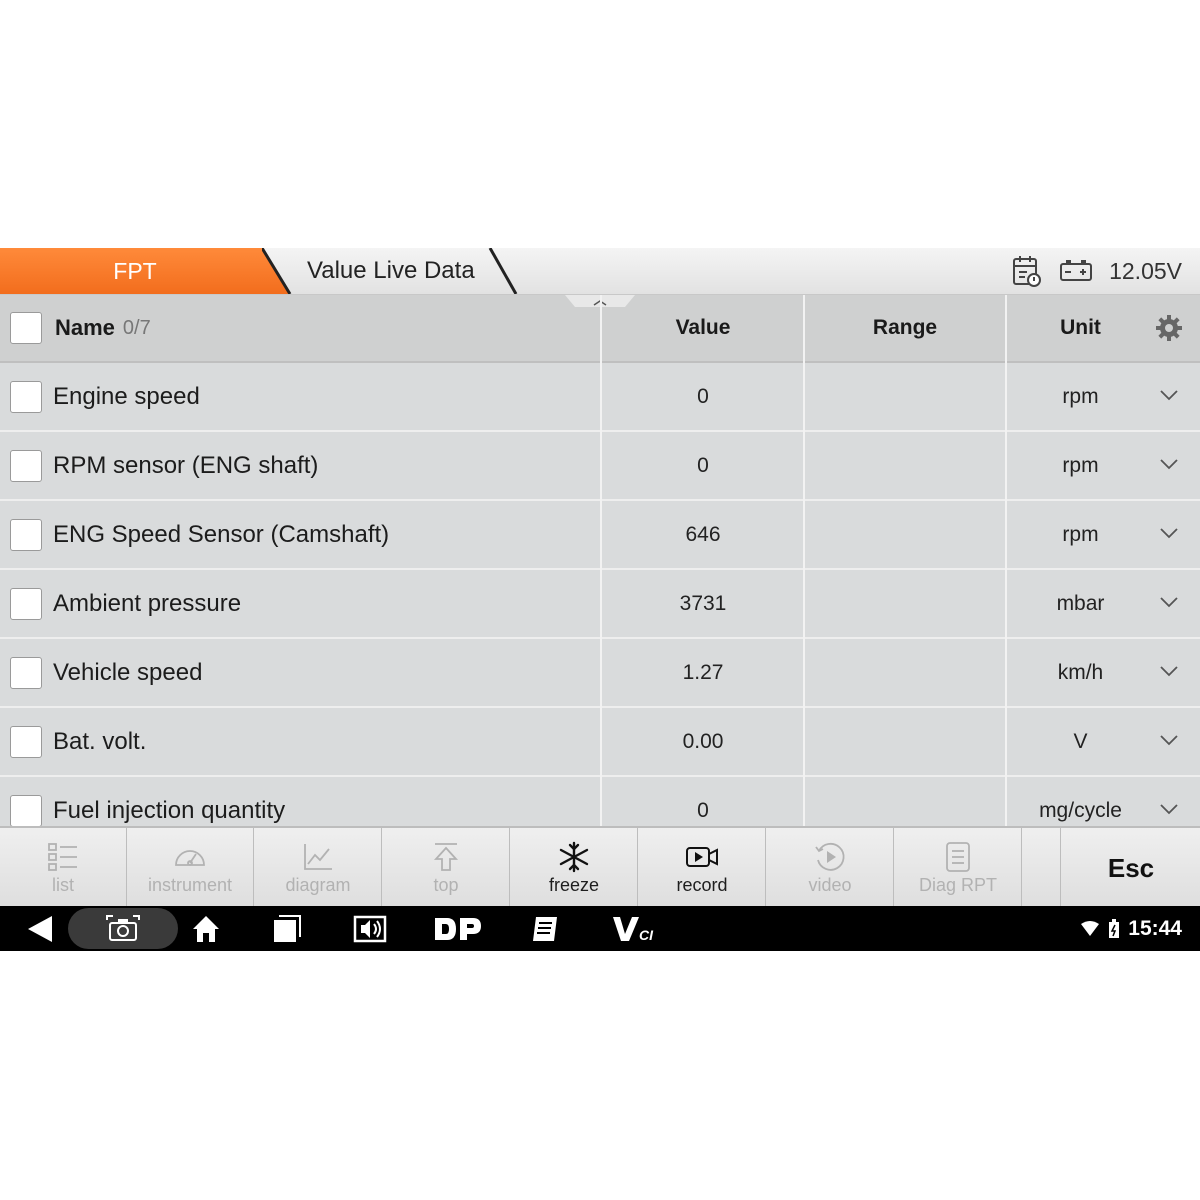 The width and height of the screenshot is (1200, 1200). I want to click on instrument-button: instrument, so click(190, 868).